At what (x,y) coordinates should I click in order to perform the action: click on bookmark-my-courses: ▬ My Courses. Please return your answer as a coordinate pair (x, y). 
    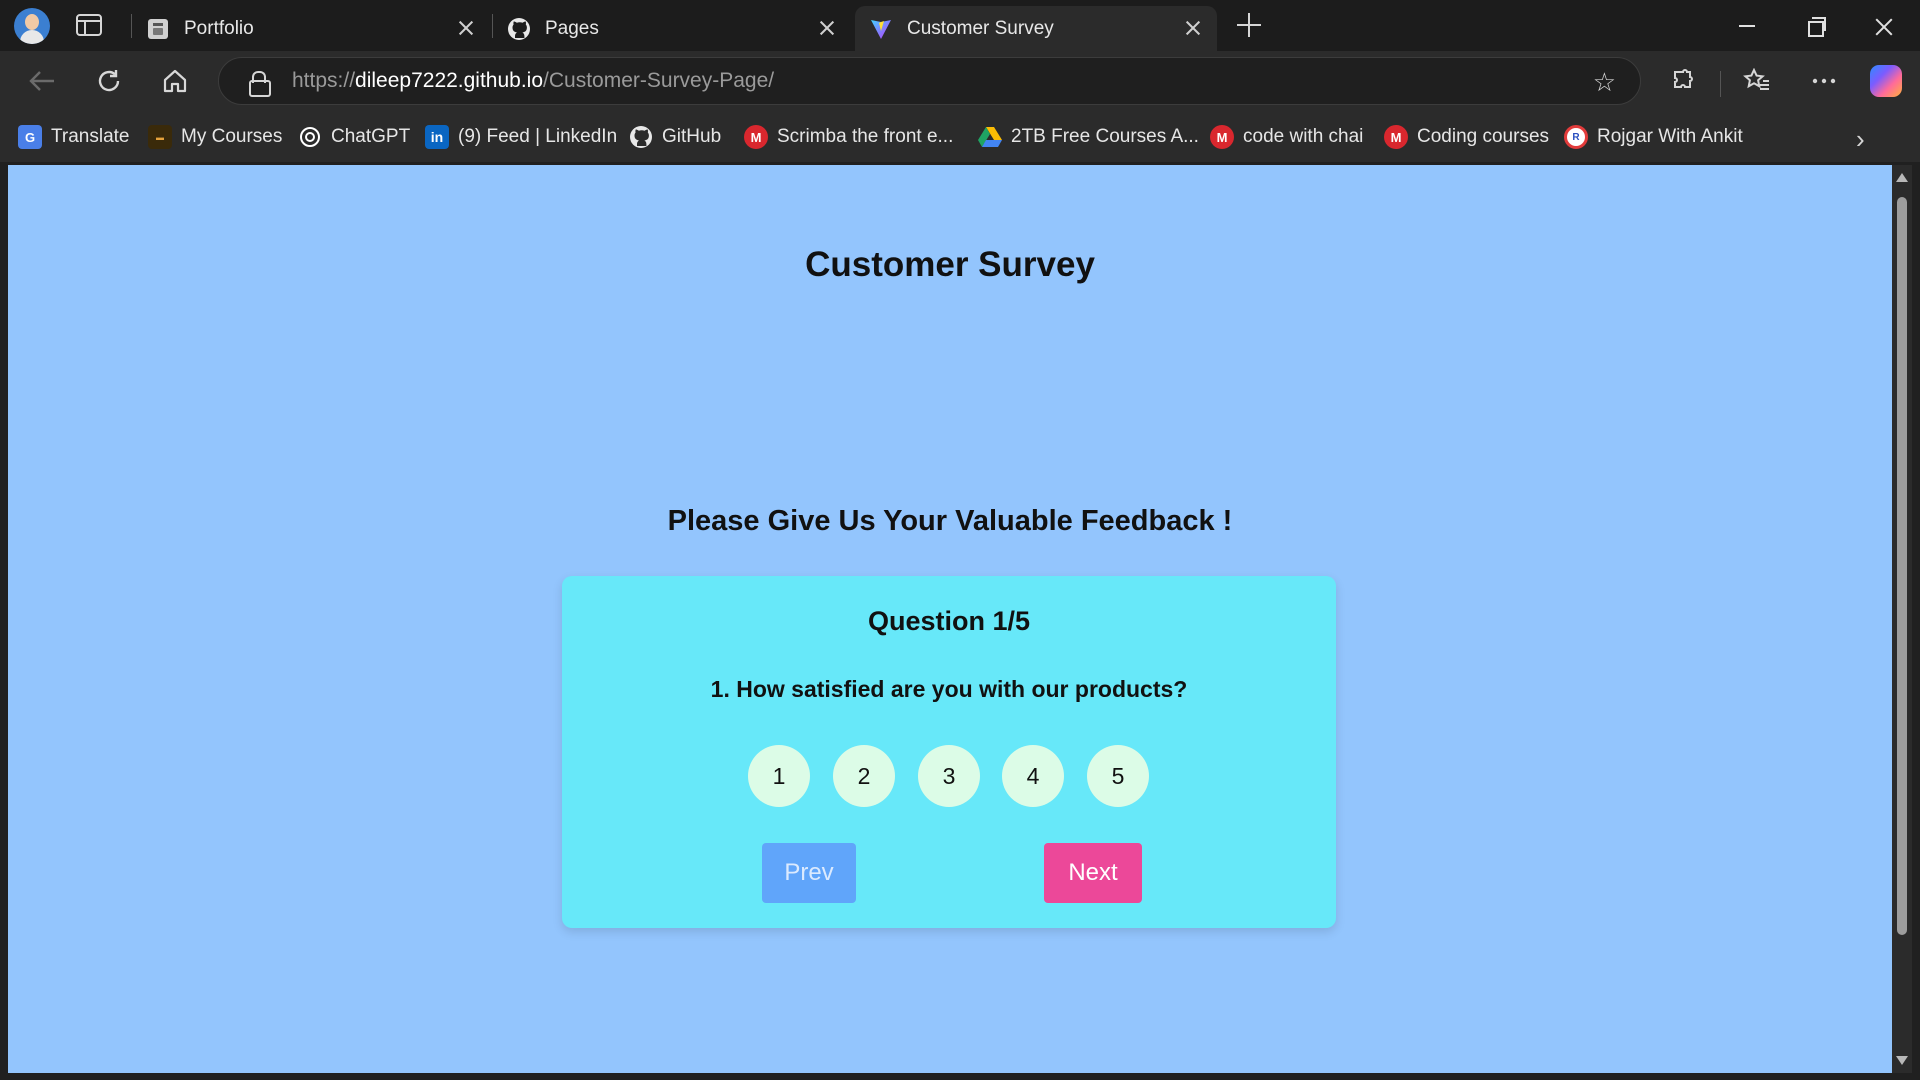
    Looking at the image, I should click on (215, 137).